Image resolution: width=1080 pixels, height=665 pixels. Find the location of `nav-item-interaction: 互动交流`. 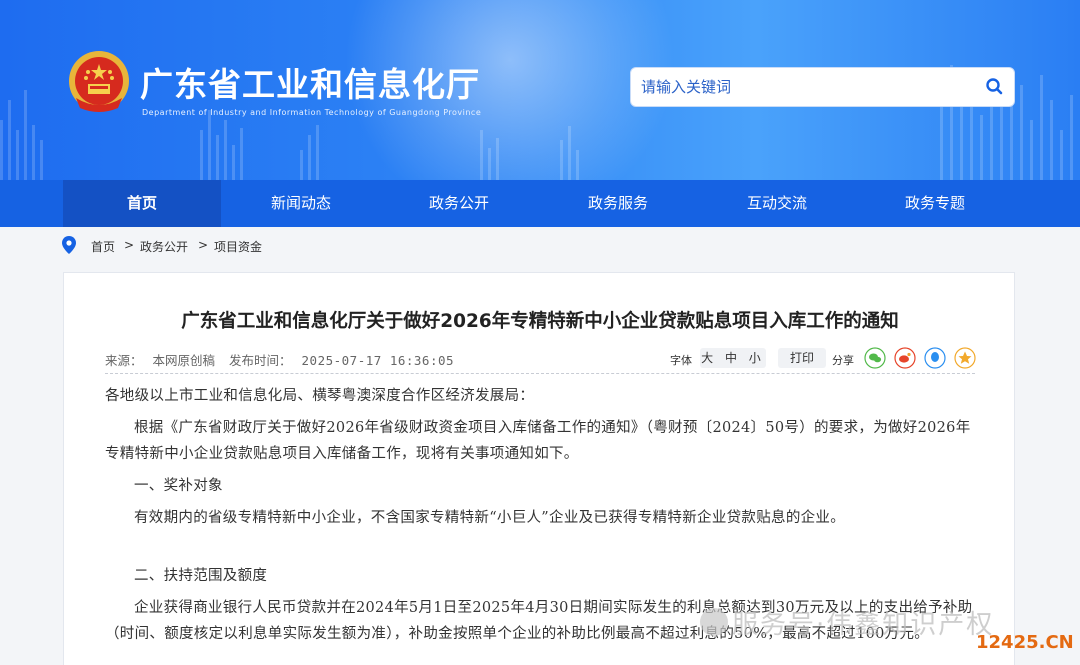

nav-item-interaction: 互动交流 is located at coordinates (777, 203).